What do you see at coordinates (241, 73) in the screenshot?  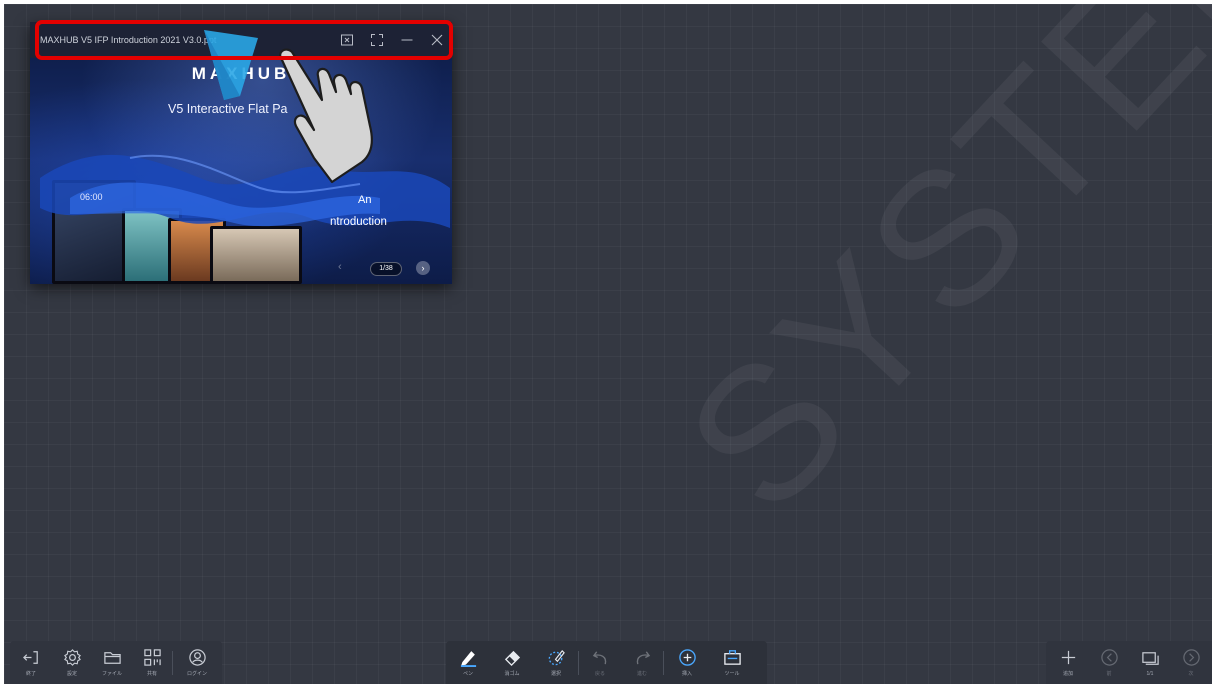 I see `slide-brand-logo: MAXHUB` at bounding box center [241, 73].